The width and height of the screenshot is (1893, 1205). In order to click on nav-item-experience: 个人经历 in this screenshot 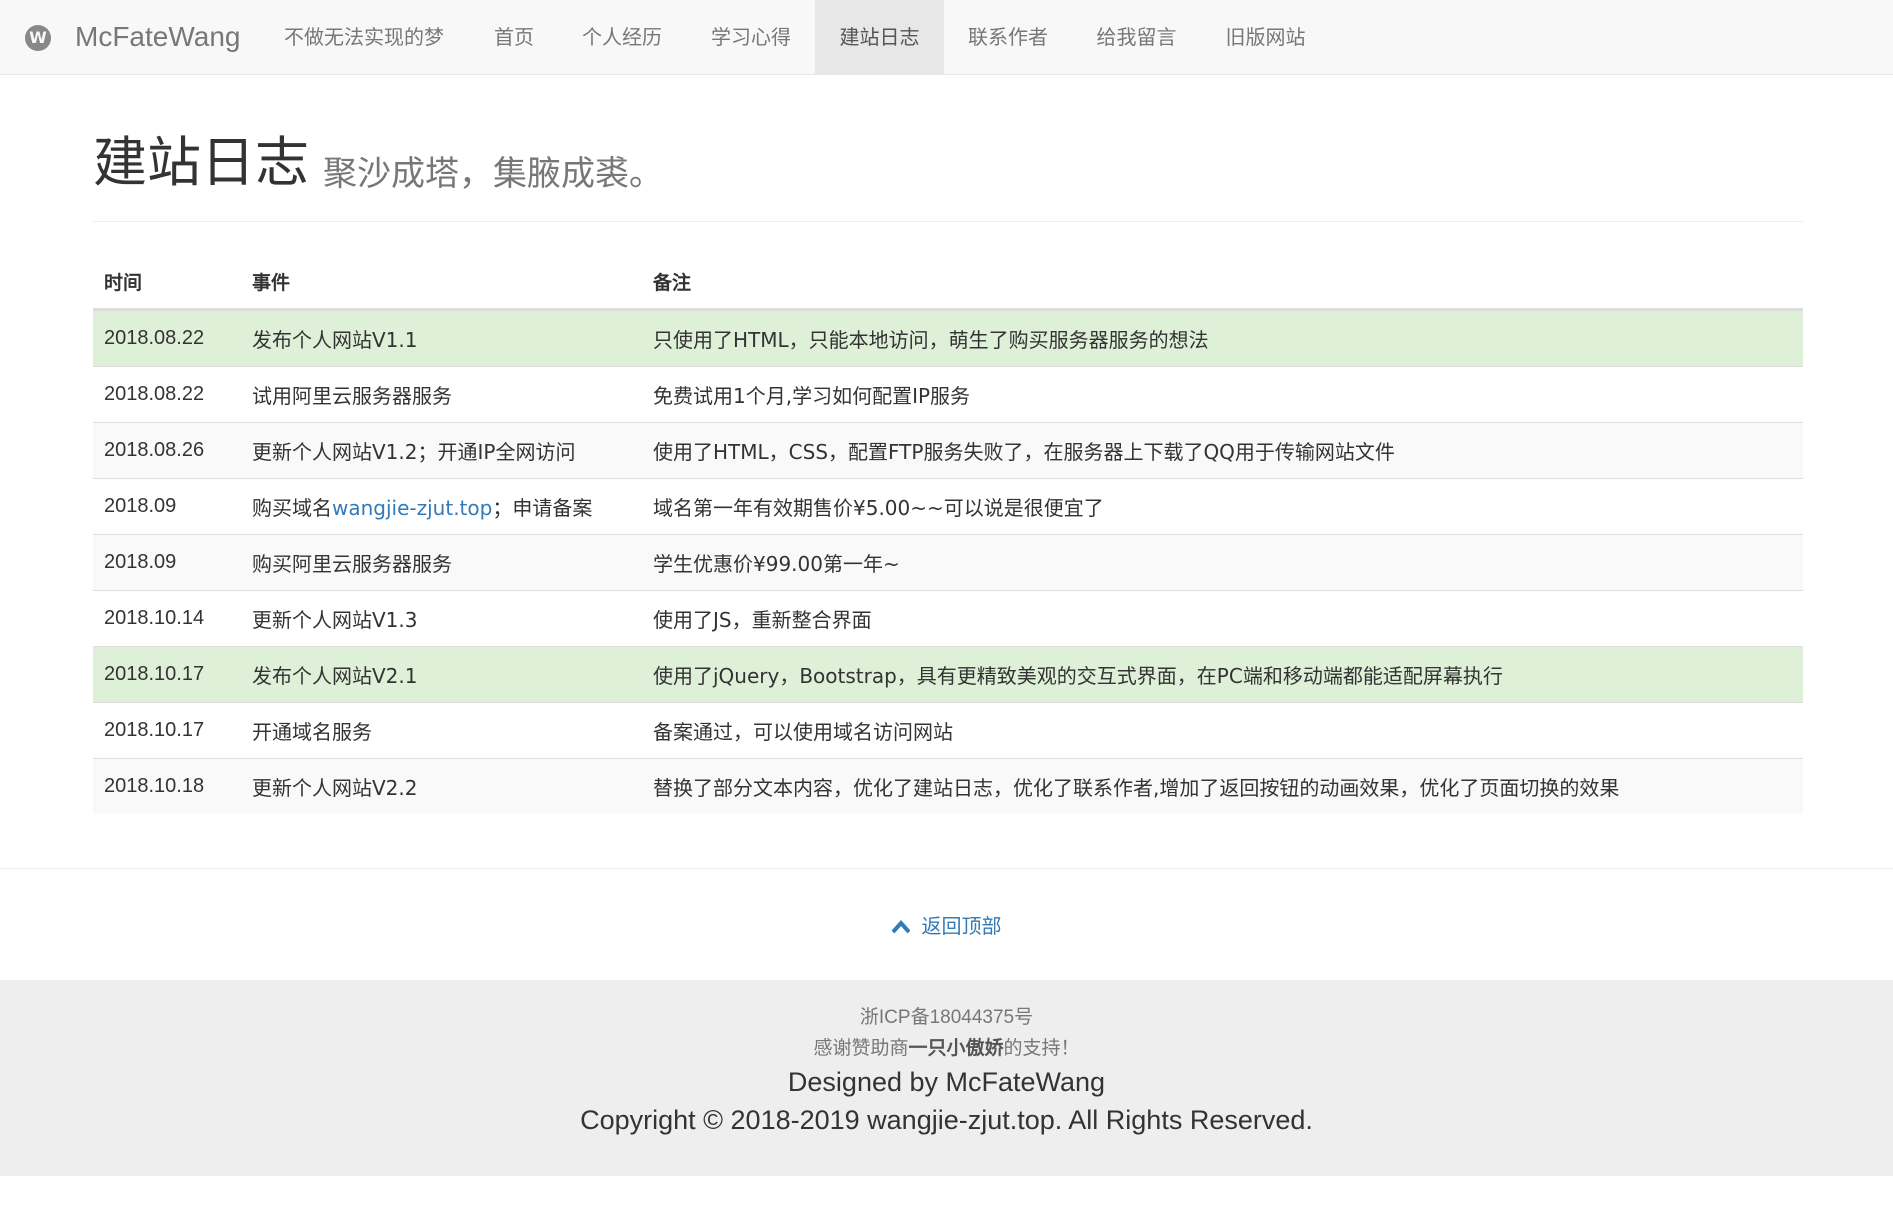, I will do `click(622, 37)`.